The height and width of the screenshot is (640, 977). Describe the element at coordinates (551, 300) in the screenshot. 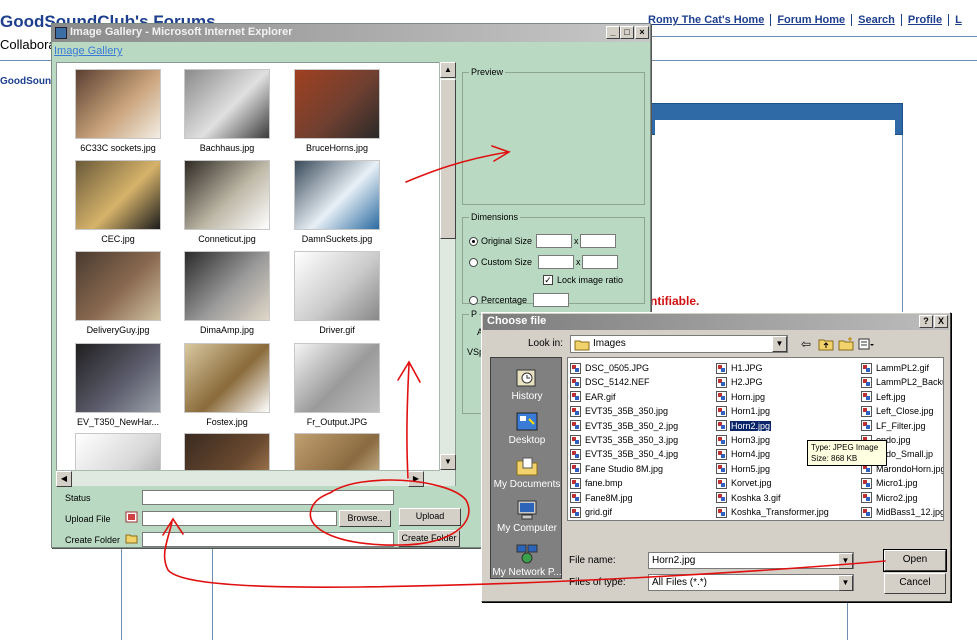

I see `percentage-input` at that location.